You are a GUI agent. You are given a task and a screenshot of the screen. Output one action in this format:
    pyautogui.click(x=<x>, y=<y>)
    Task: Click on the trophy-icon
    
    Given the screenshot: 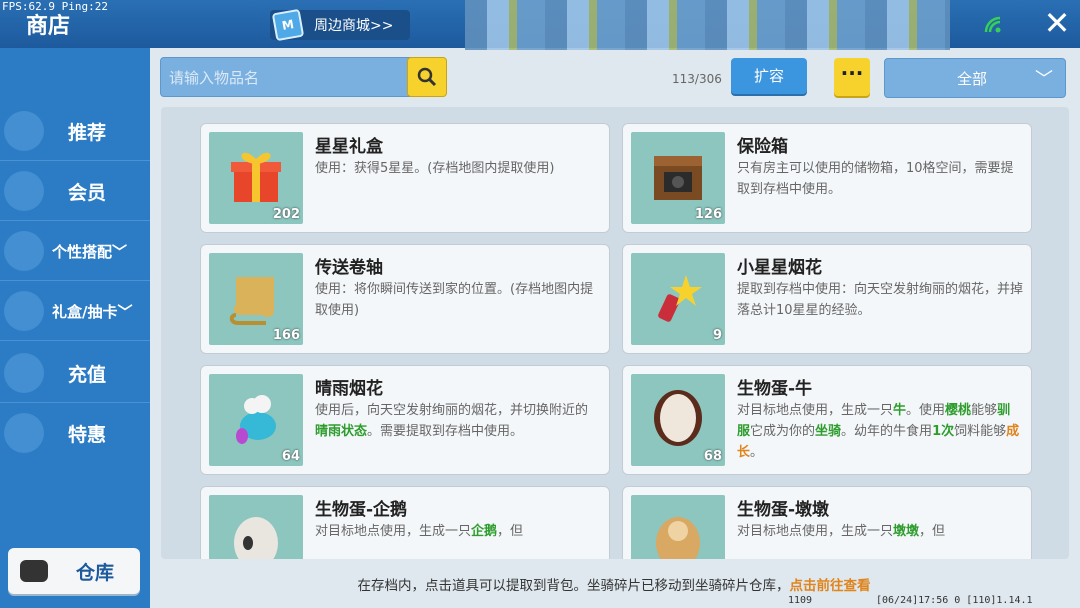 What is the action you would take?
    pyautogui.click(x=24, y=251)
    